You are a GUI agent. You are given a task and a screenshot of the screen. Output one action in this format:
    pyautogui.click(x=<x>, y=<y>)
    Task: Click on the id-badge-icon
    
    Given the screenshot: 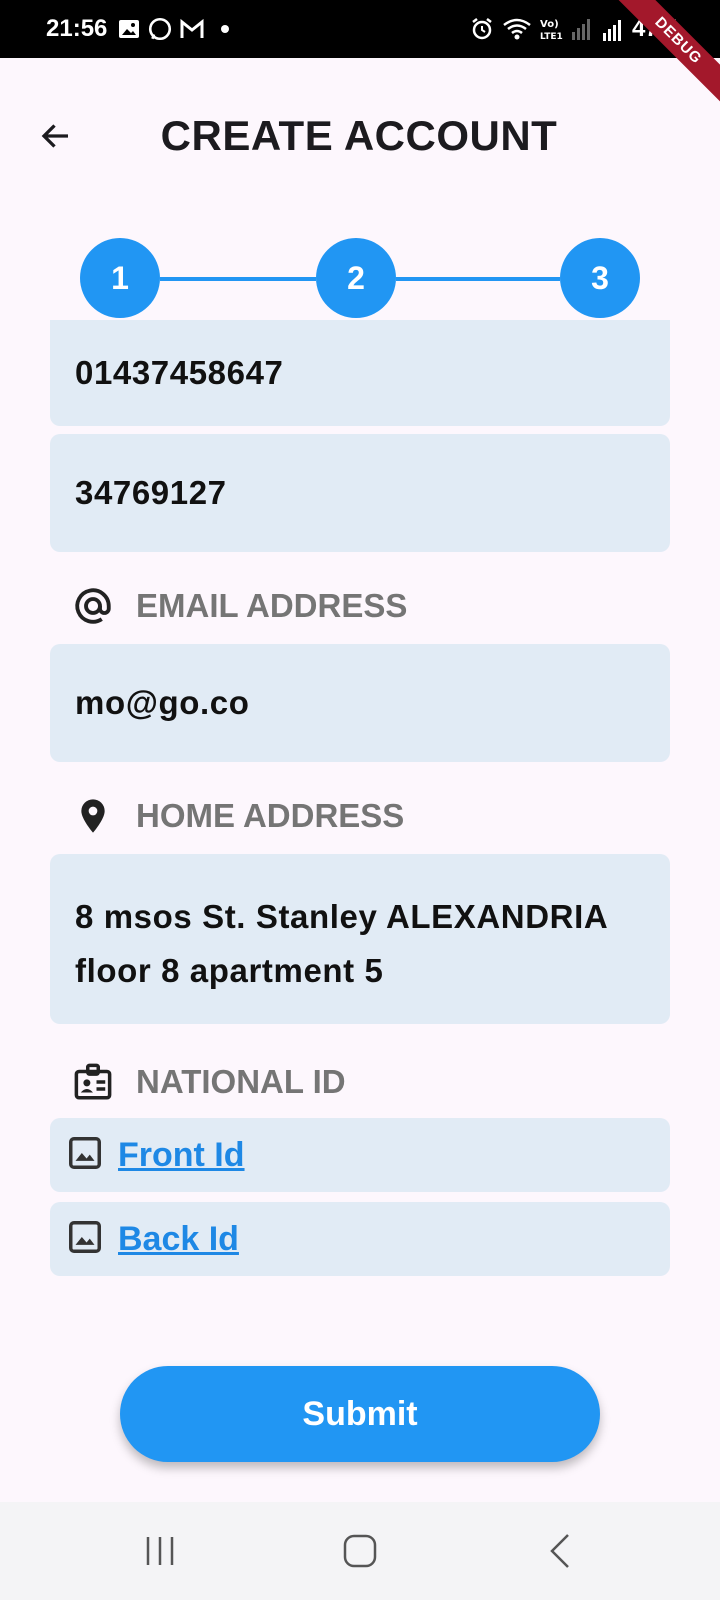 What is the action you would take?
    pyautogui.click(x=93, y=1082)
    